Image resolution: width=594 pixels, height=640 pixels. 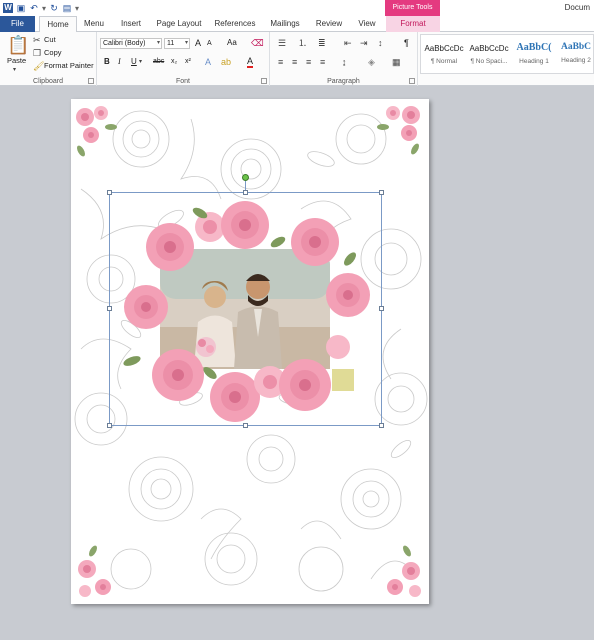 What do you see at coordinates (412, 81) in the screenshot?
I see `paragraph-launcher-icon` at bounding box center [412, 81].